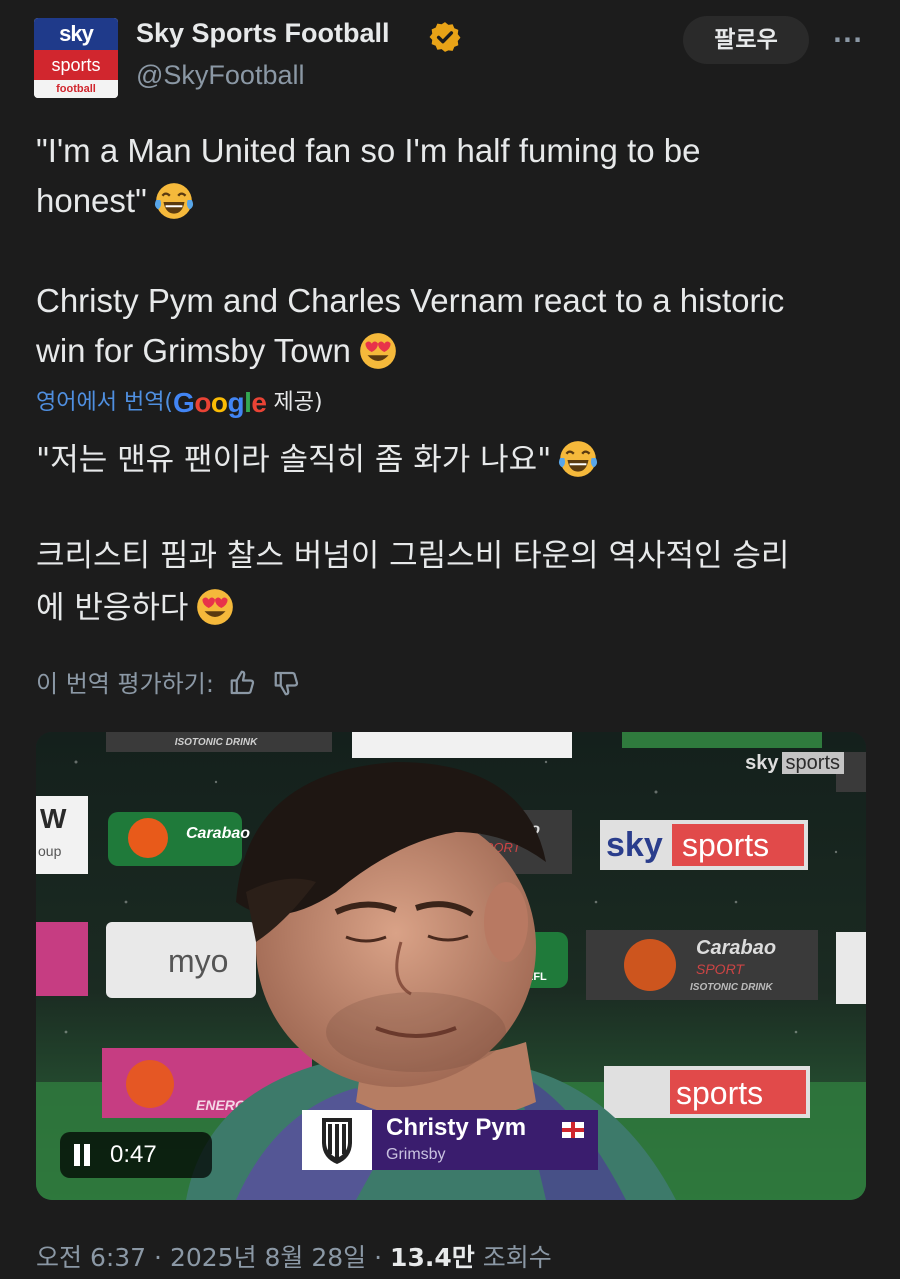 The height and width of the screenshot is (1279, 900). I want to click on account-name: Sky Sports Football, so click(263, 33).